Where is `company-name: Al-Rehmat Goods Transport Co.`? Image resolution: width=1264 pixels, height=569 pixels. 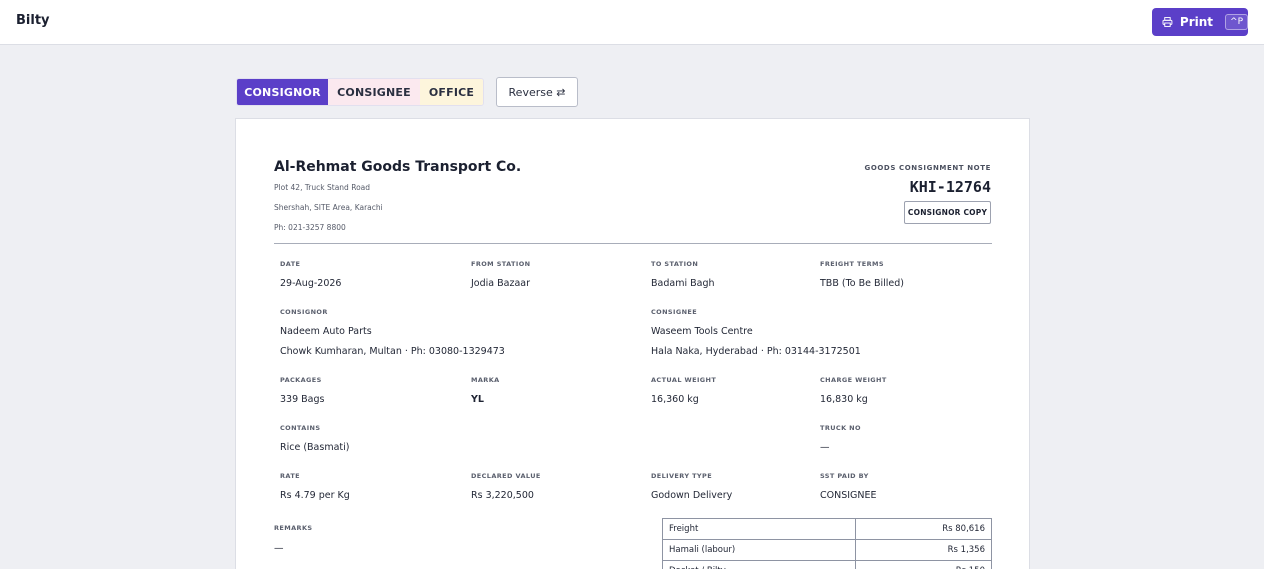 company-name: Al-Rehmat Goods Transport Co. is located at coordinates (398, 167).